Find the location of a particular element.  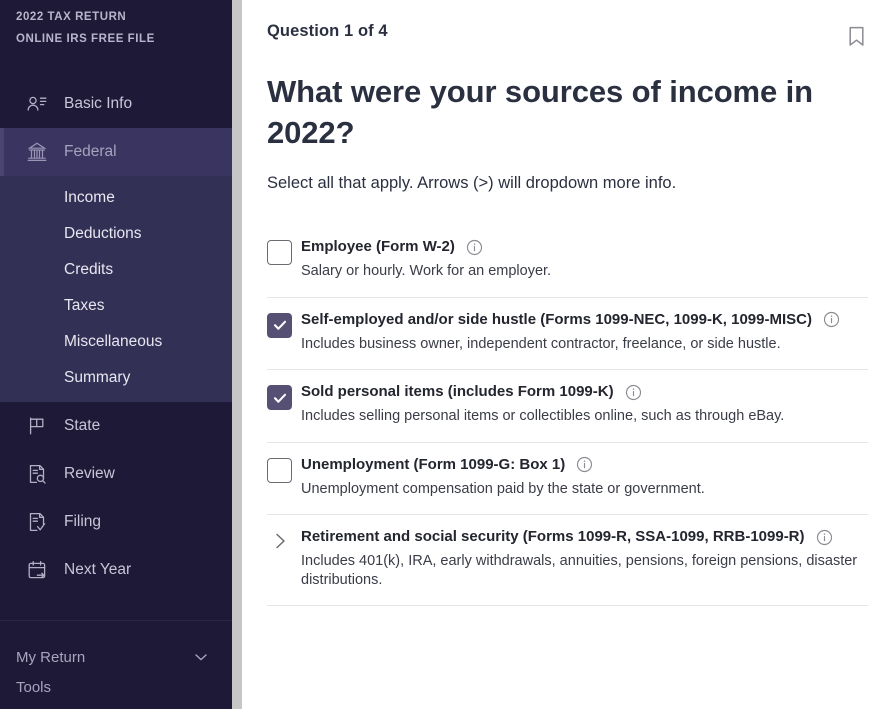

document-check-icon is located at coordinates (37, 522).